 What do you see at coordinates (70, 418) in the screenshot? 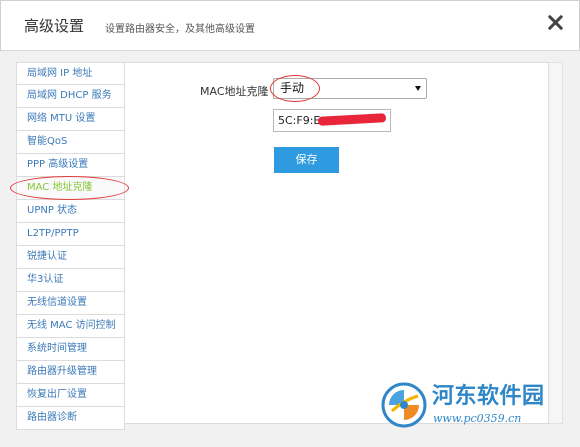
I see `sidebar-item-diagnostics: 路由器诊断` at bounding box center [70, 418].